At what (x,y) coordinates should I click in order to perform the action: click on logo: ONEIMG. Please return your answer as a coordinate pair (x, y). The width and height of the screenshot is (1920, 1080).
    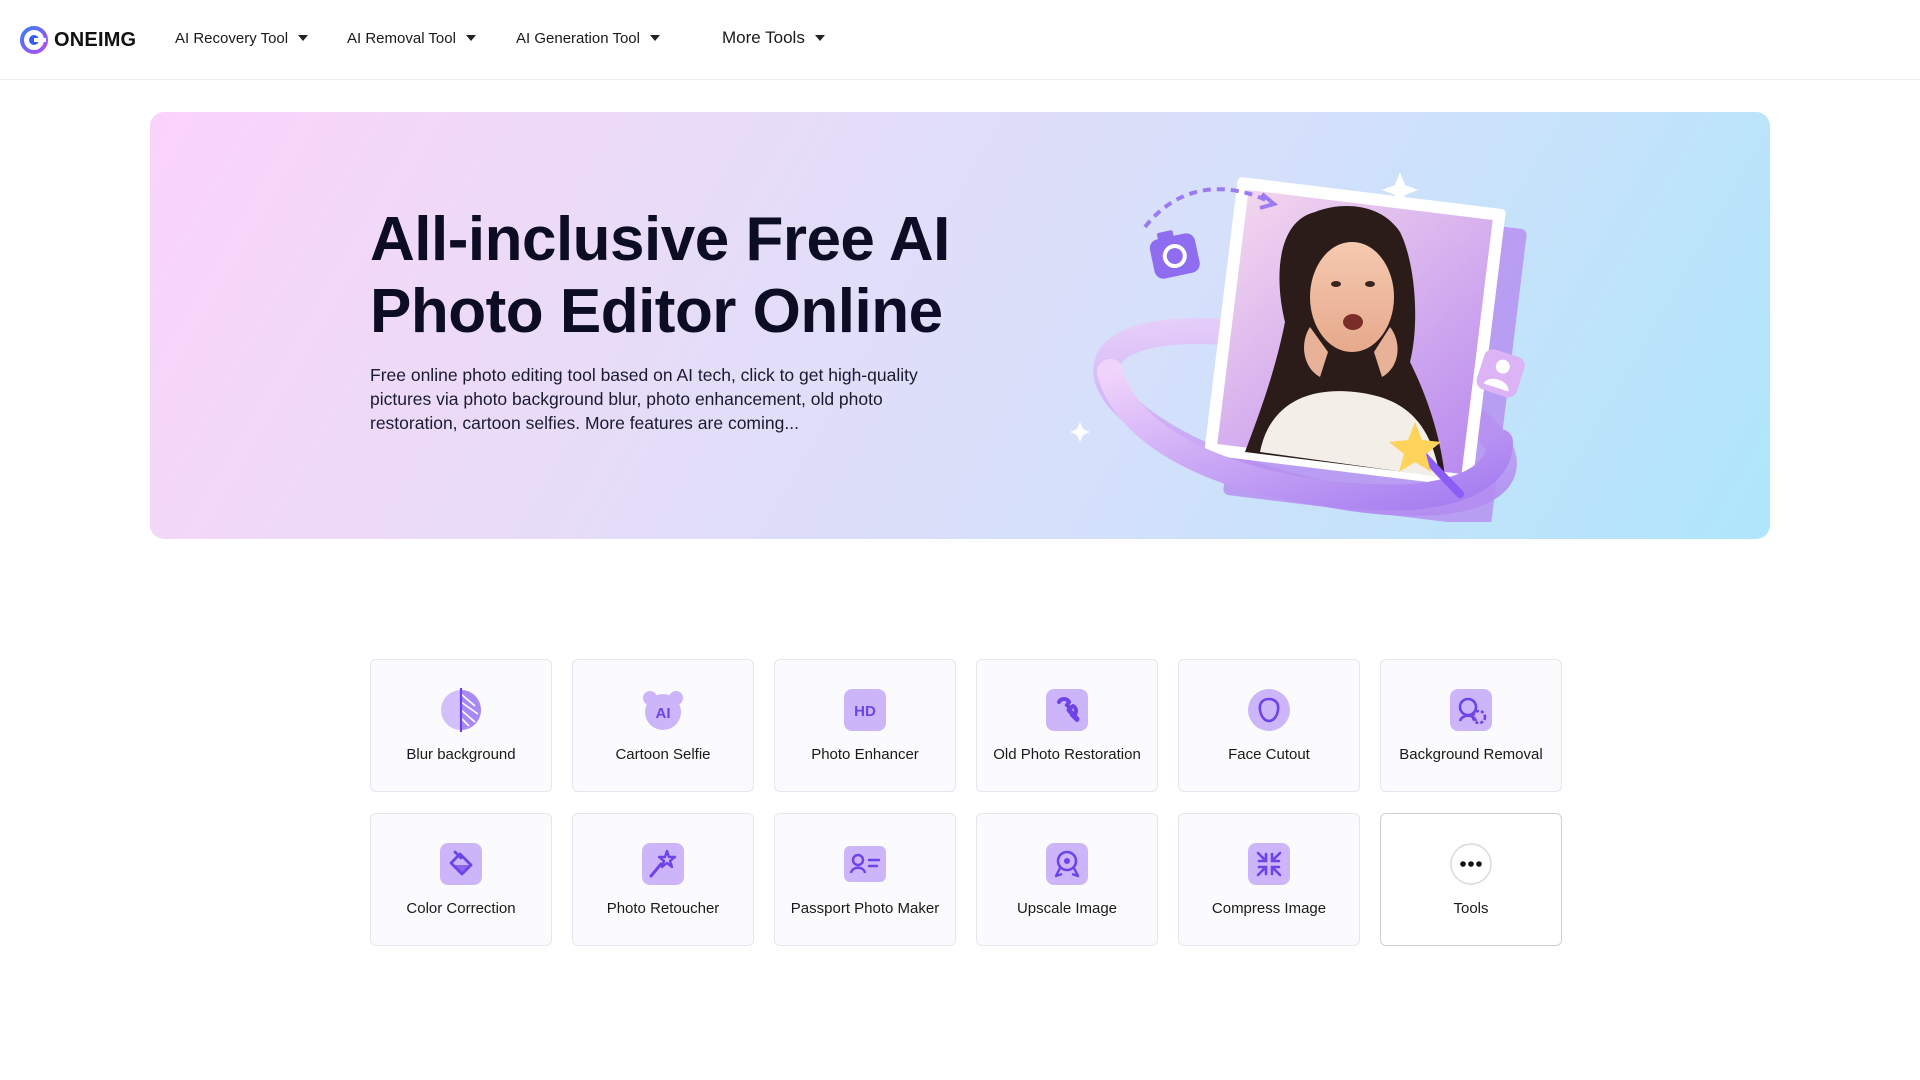
    Looking at the image, I should click on (78, 40).